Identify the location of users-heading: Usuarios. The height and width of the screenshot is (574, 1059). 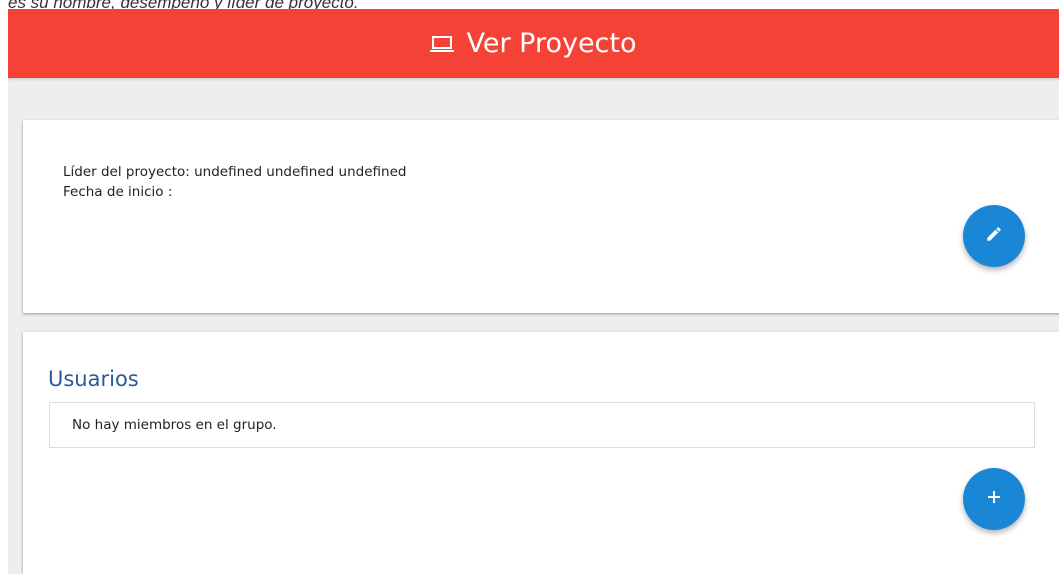
(93, 379).